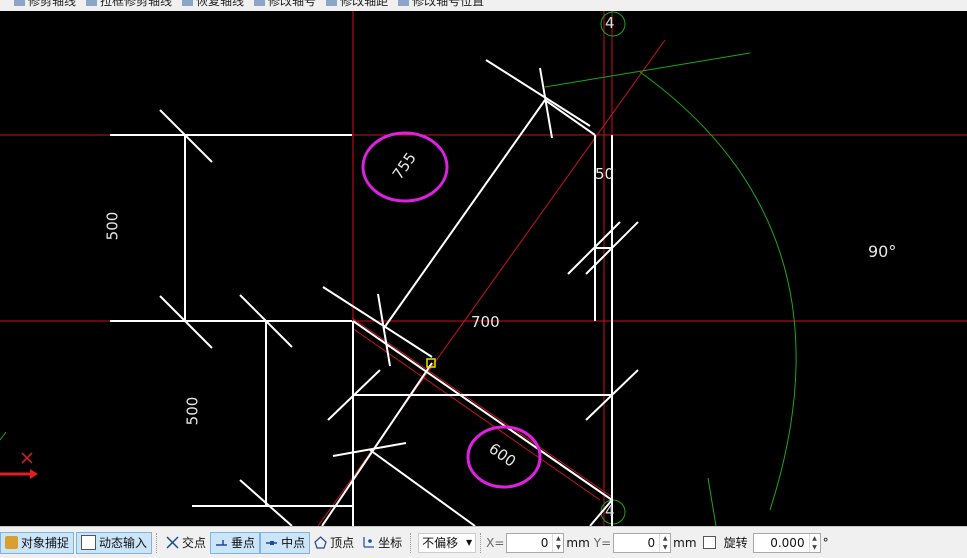 This screenshot has width=967, height=558. I want to click on axis-line-diag2, so click(482, 407).